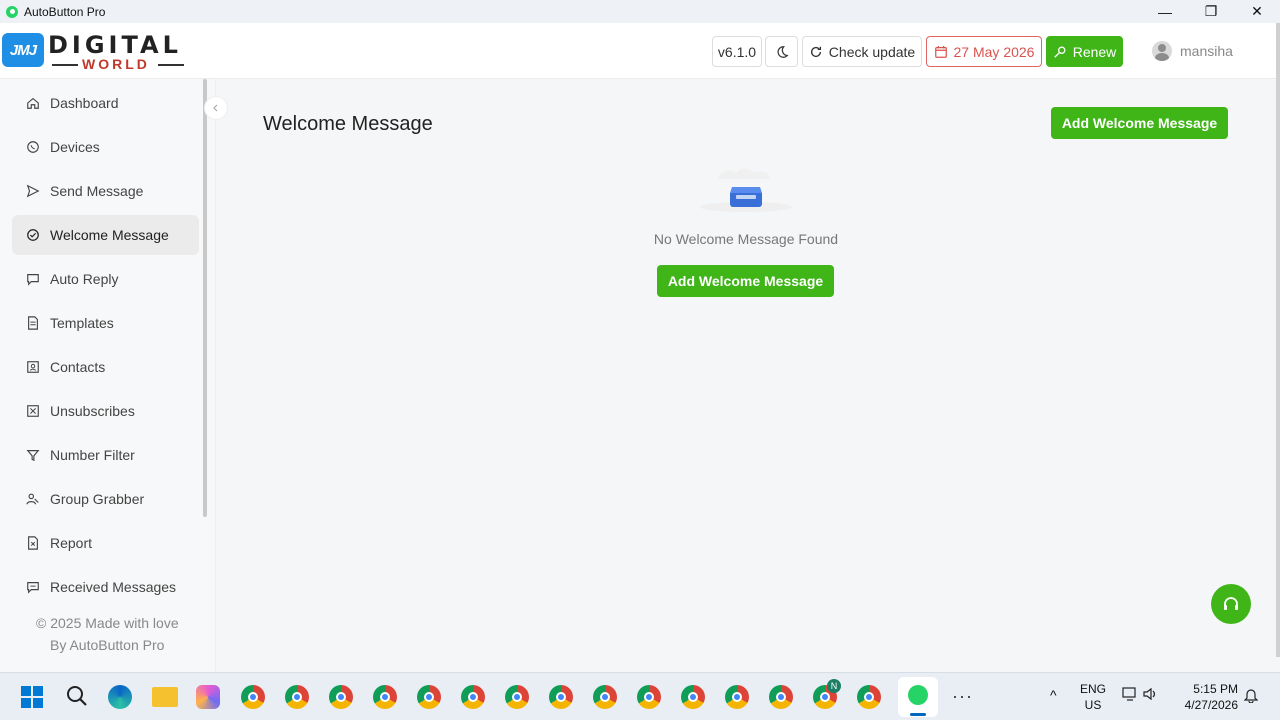 This screenshot has width=1280, height=720. I want to click on sidebar-item-group-grabber: Group Grabber, so click(105, 499).